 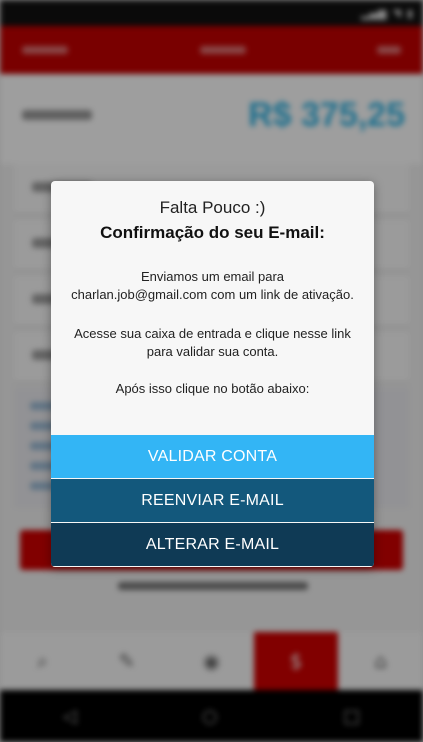 I want to click on user-email: charlan.job@gmail.com, so click(x=139, y=294).